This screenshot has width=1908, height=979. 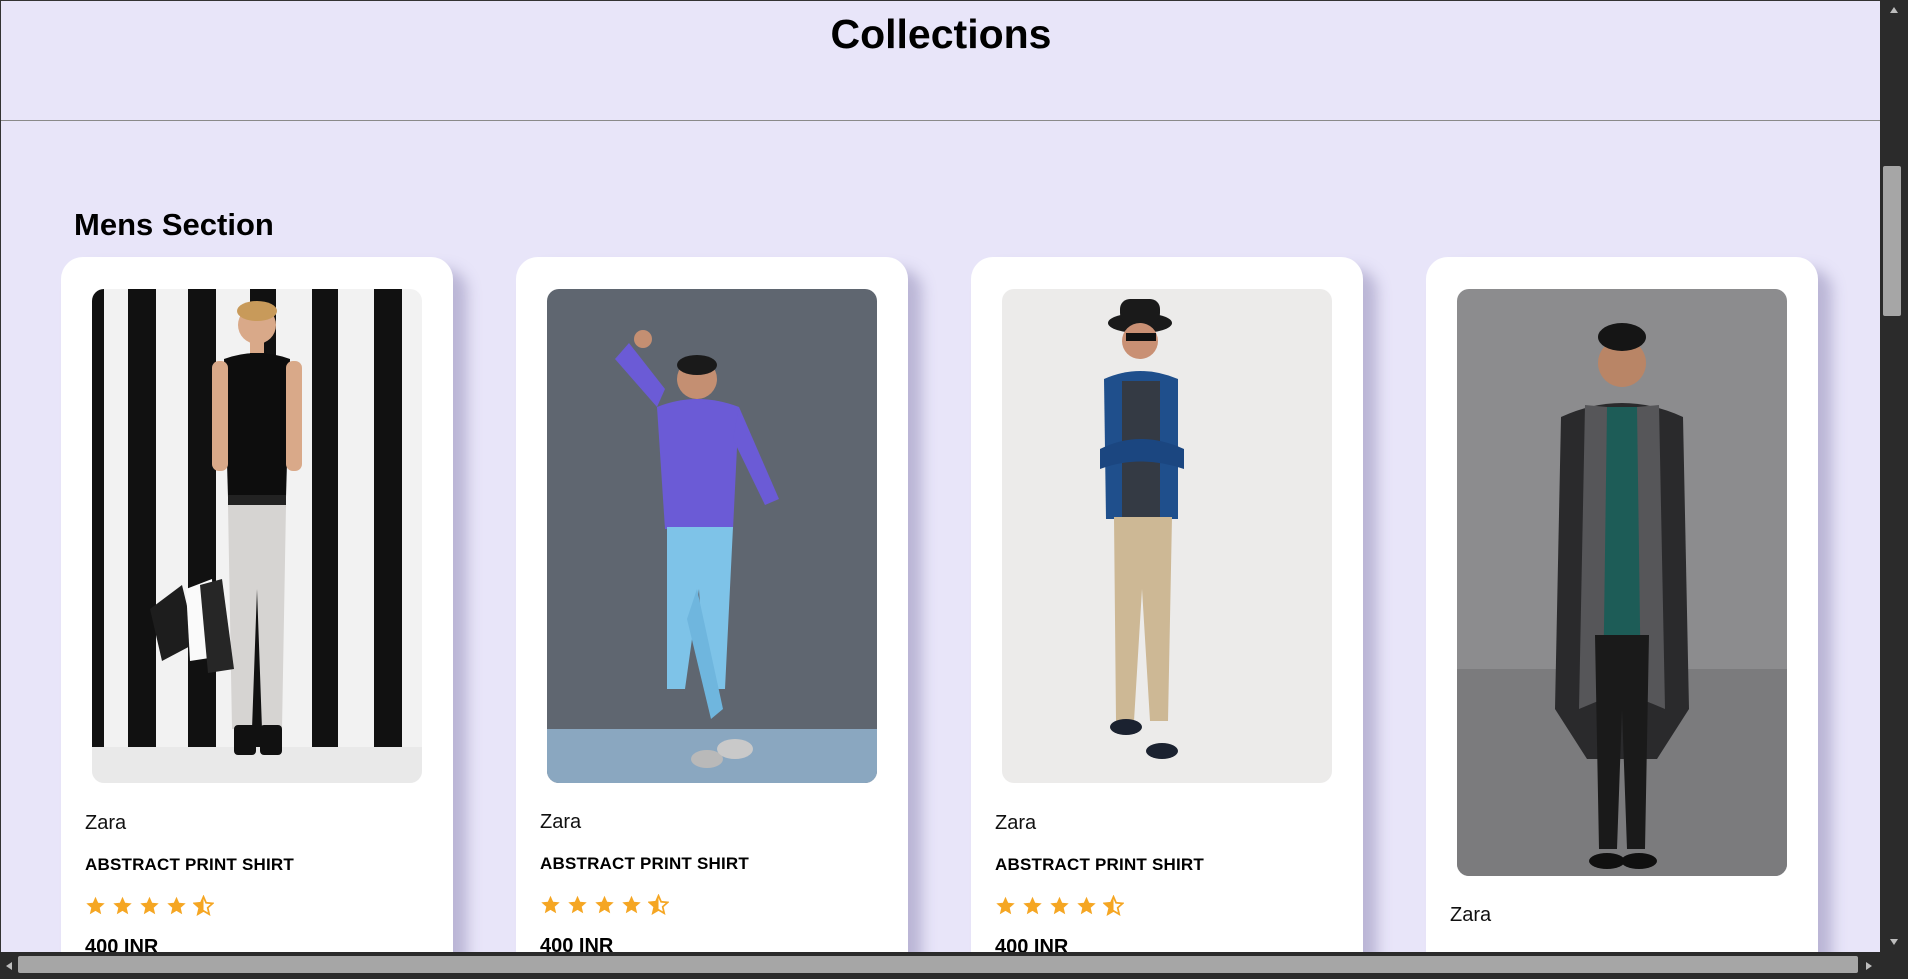 I want to click on horizontal-scrollbar-thumb, so click(x=938, y=964).